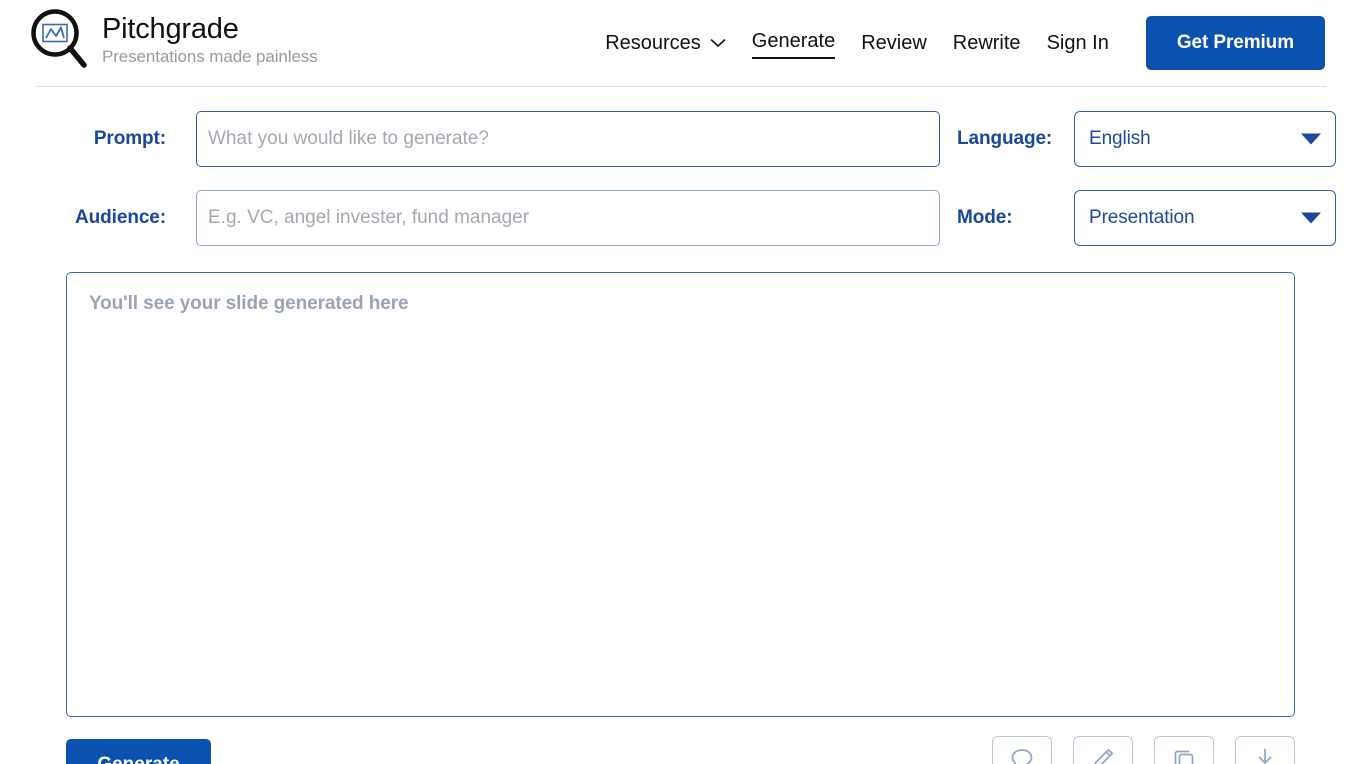  I want to click on output-action-bar, so click(1143, 750).